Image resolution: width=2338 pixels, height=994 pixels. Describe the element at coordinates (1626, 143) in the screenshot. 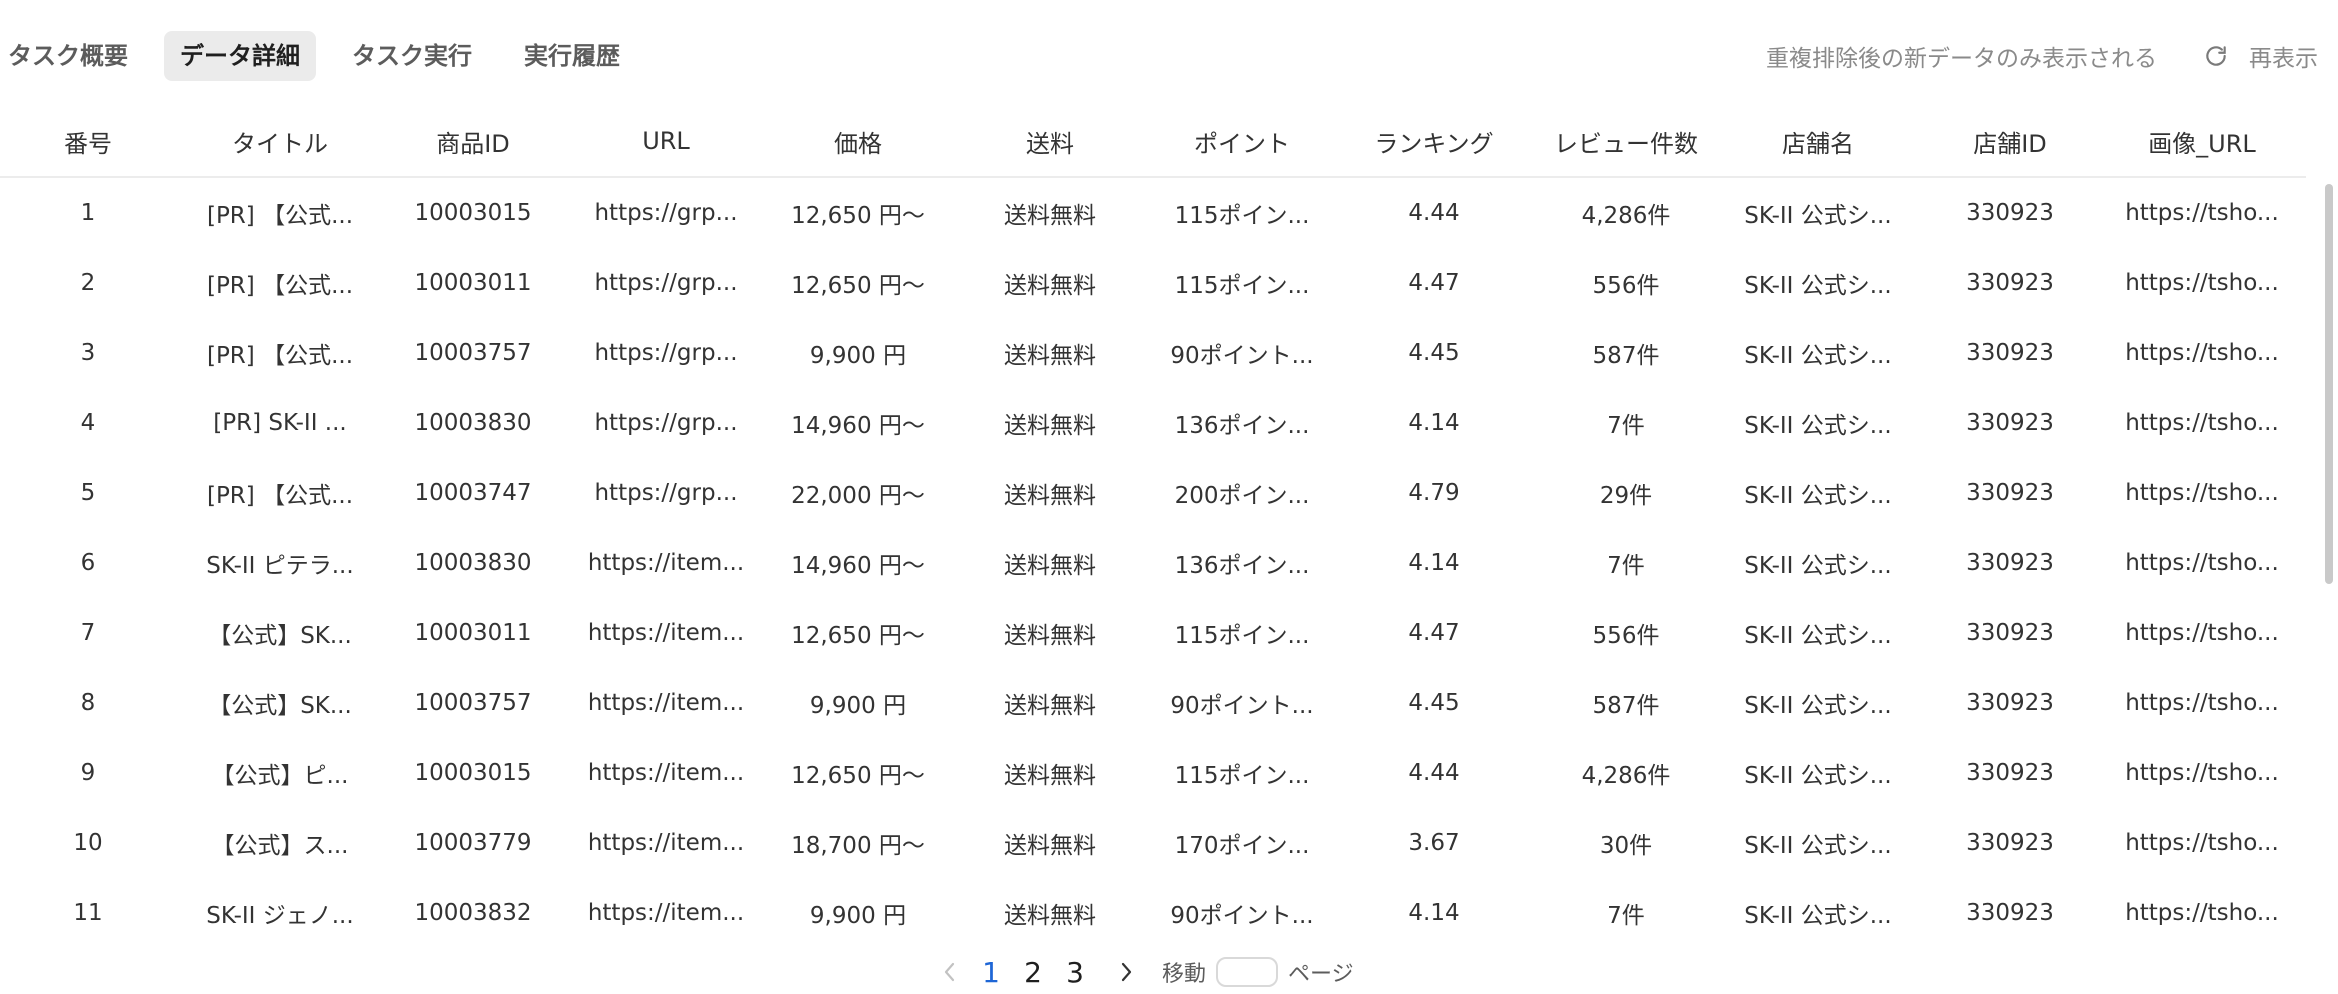

I see `column-header: レビュー件数` at that location.